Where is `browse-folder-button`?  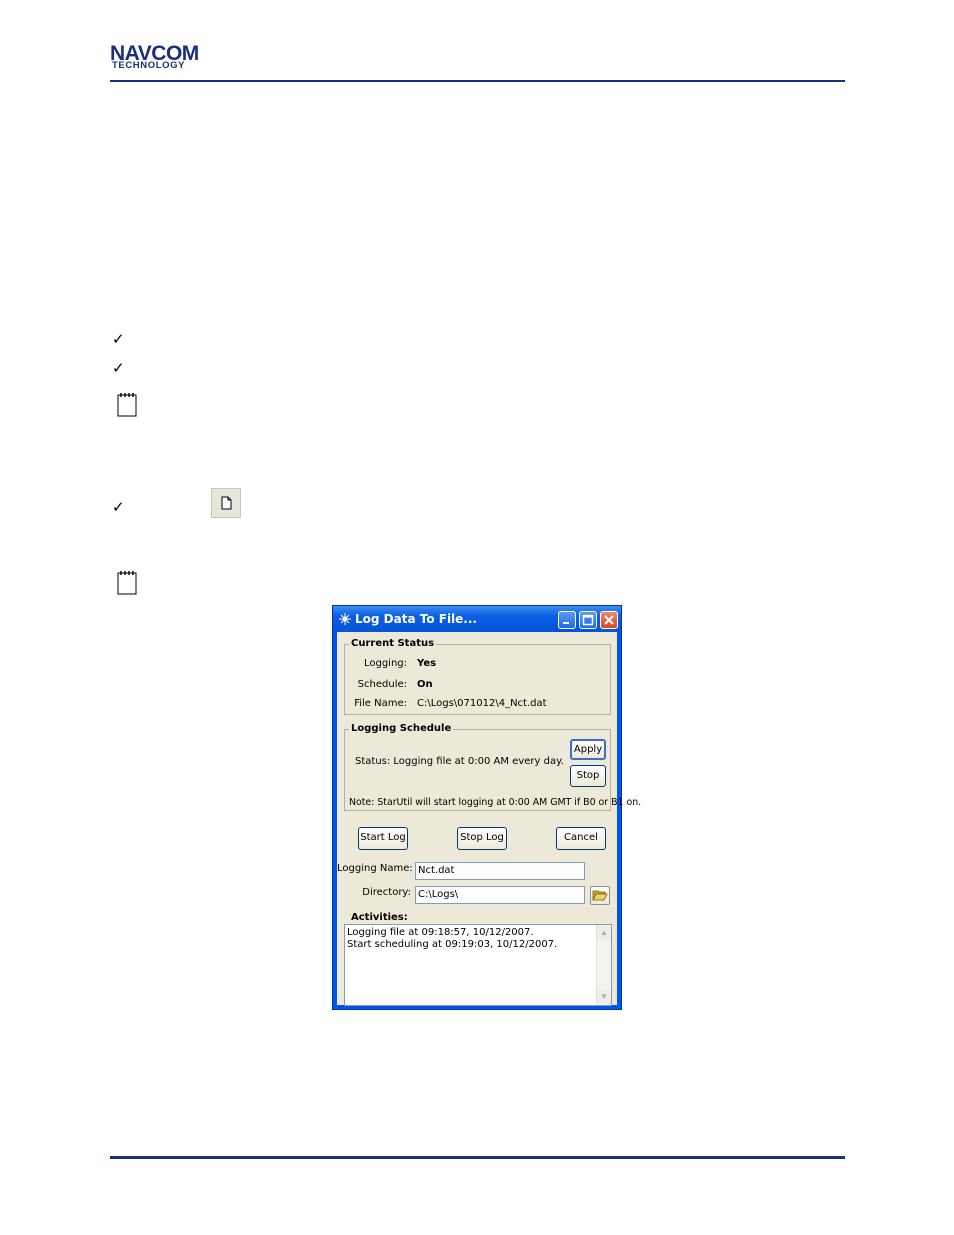 browse-folder-button is located at coordinates (600, 895).